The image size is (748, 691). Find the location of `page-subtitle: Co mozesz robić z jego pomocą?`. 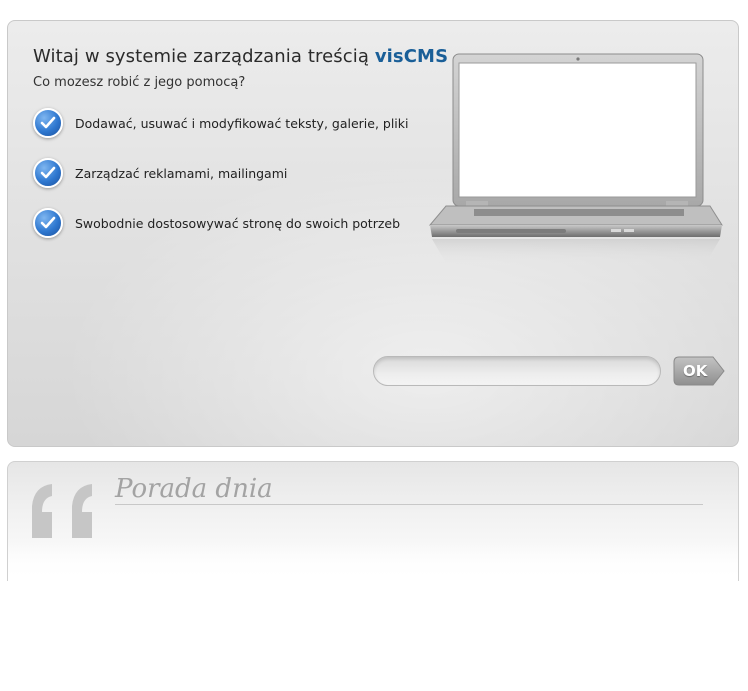

page-subtitle: Co mozesz robić z jego pomocą? is located at coordinates (139, 82).